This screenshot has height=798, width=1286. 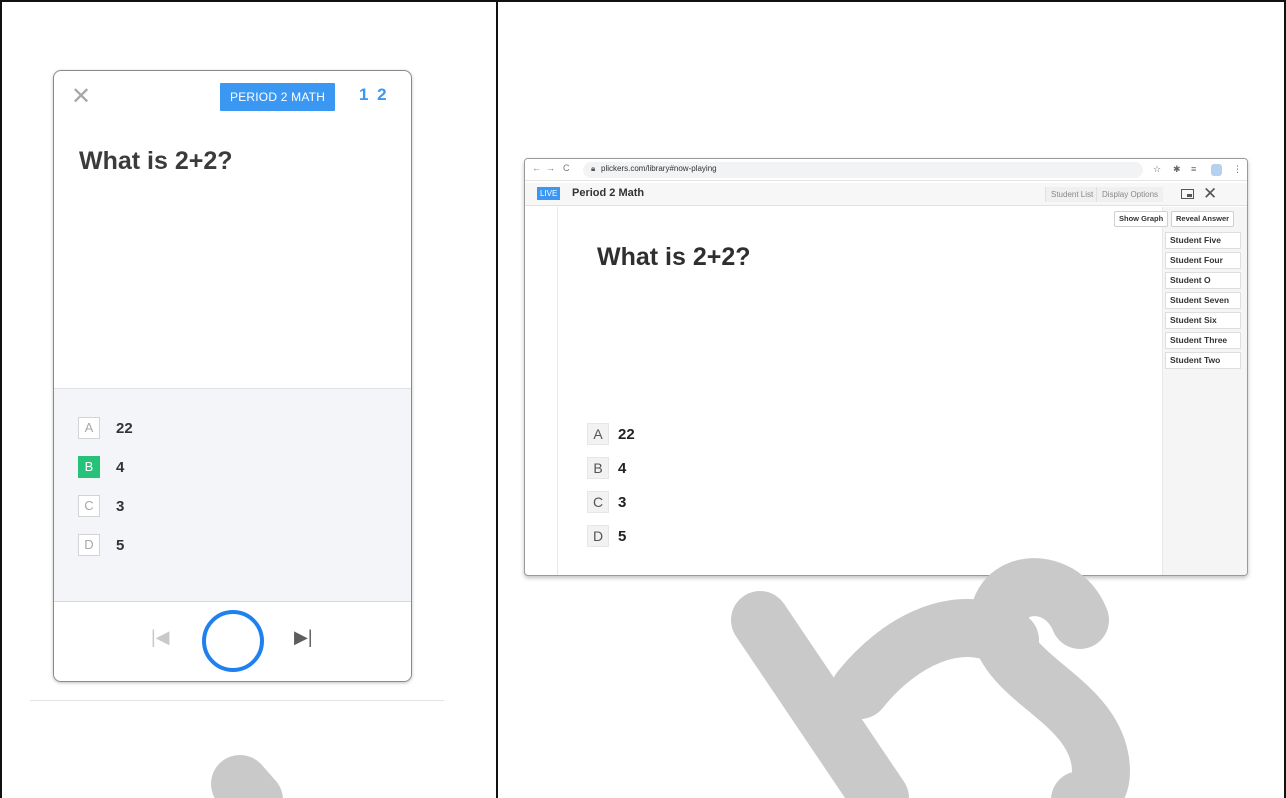 I want to click on student-chip: Student Two, so click(x=1203, y=360).